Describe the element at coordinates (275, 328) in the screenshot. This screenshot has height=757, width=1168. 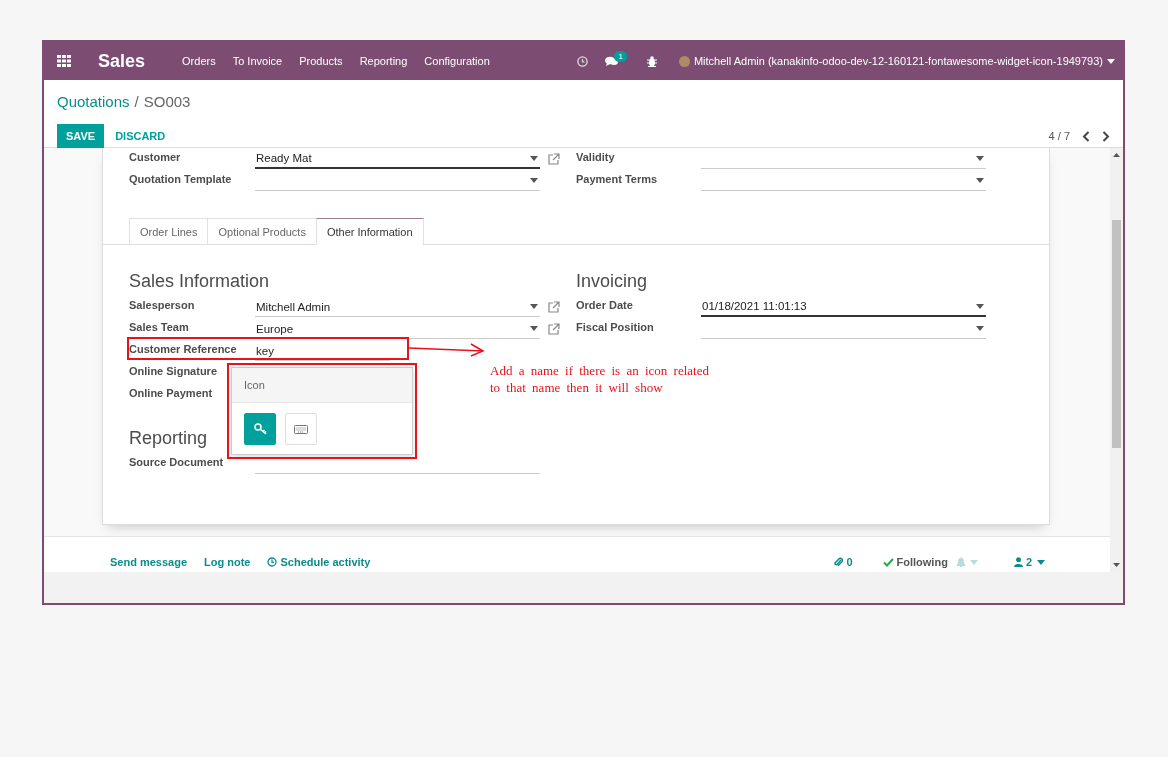
I see `field-value: Europe` at that location.